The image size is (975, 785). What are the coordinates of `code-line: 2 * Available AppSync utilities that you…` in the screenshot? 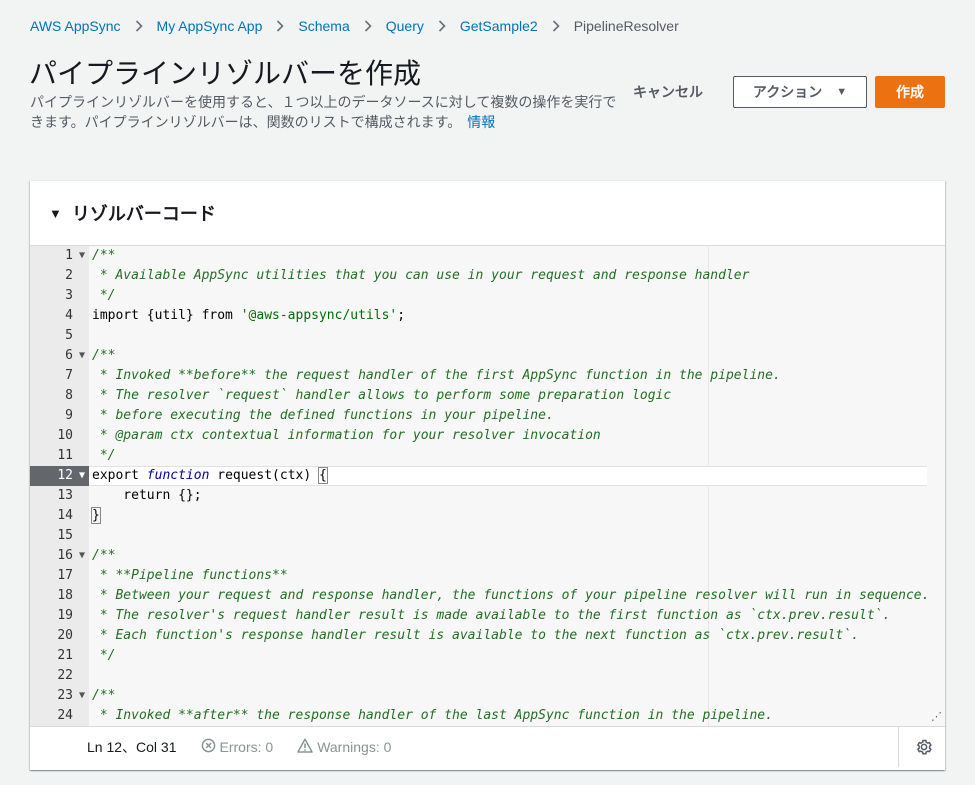 It's located at (487, 276).